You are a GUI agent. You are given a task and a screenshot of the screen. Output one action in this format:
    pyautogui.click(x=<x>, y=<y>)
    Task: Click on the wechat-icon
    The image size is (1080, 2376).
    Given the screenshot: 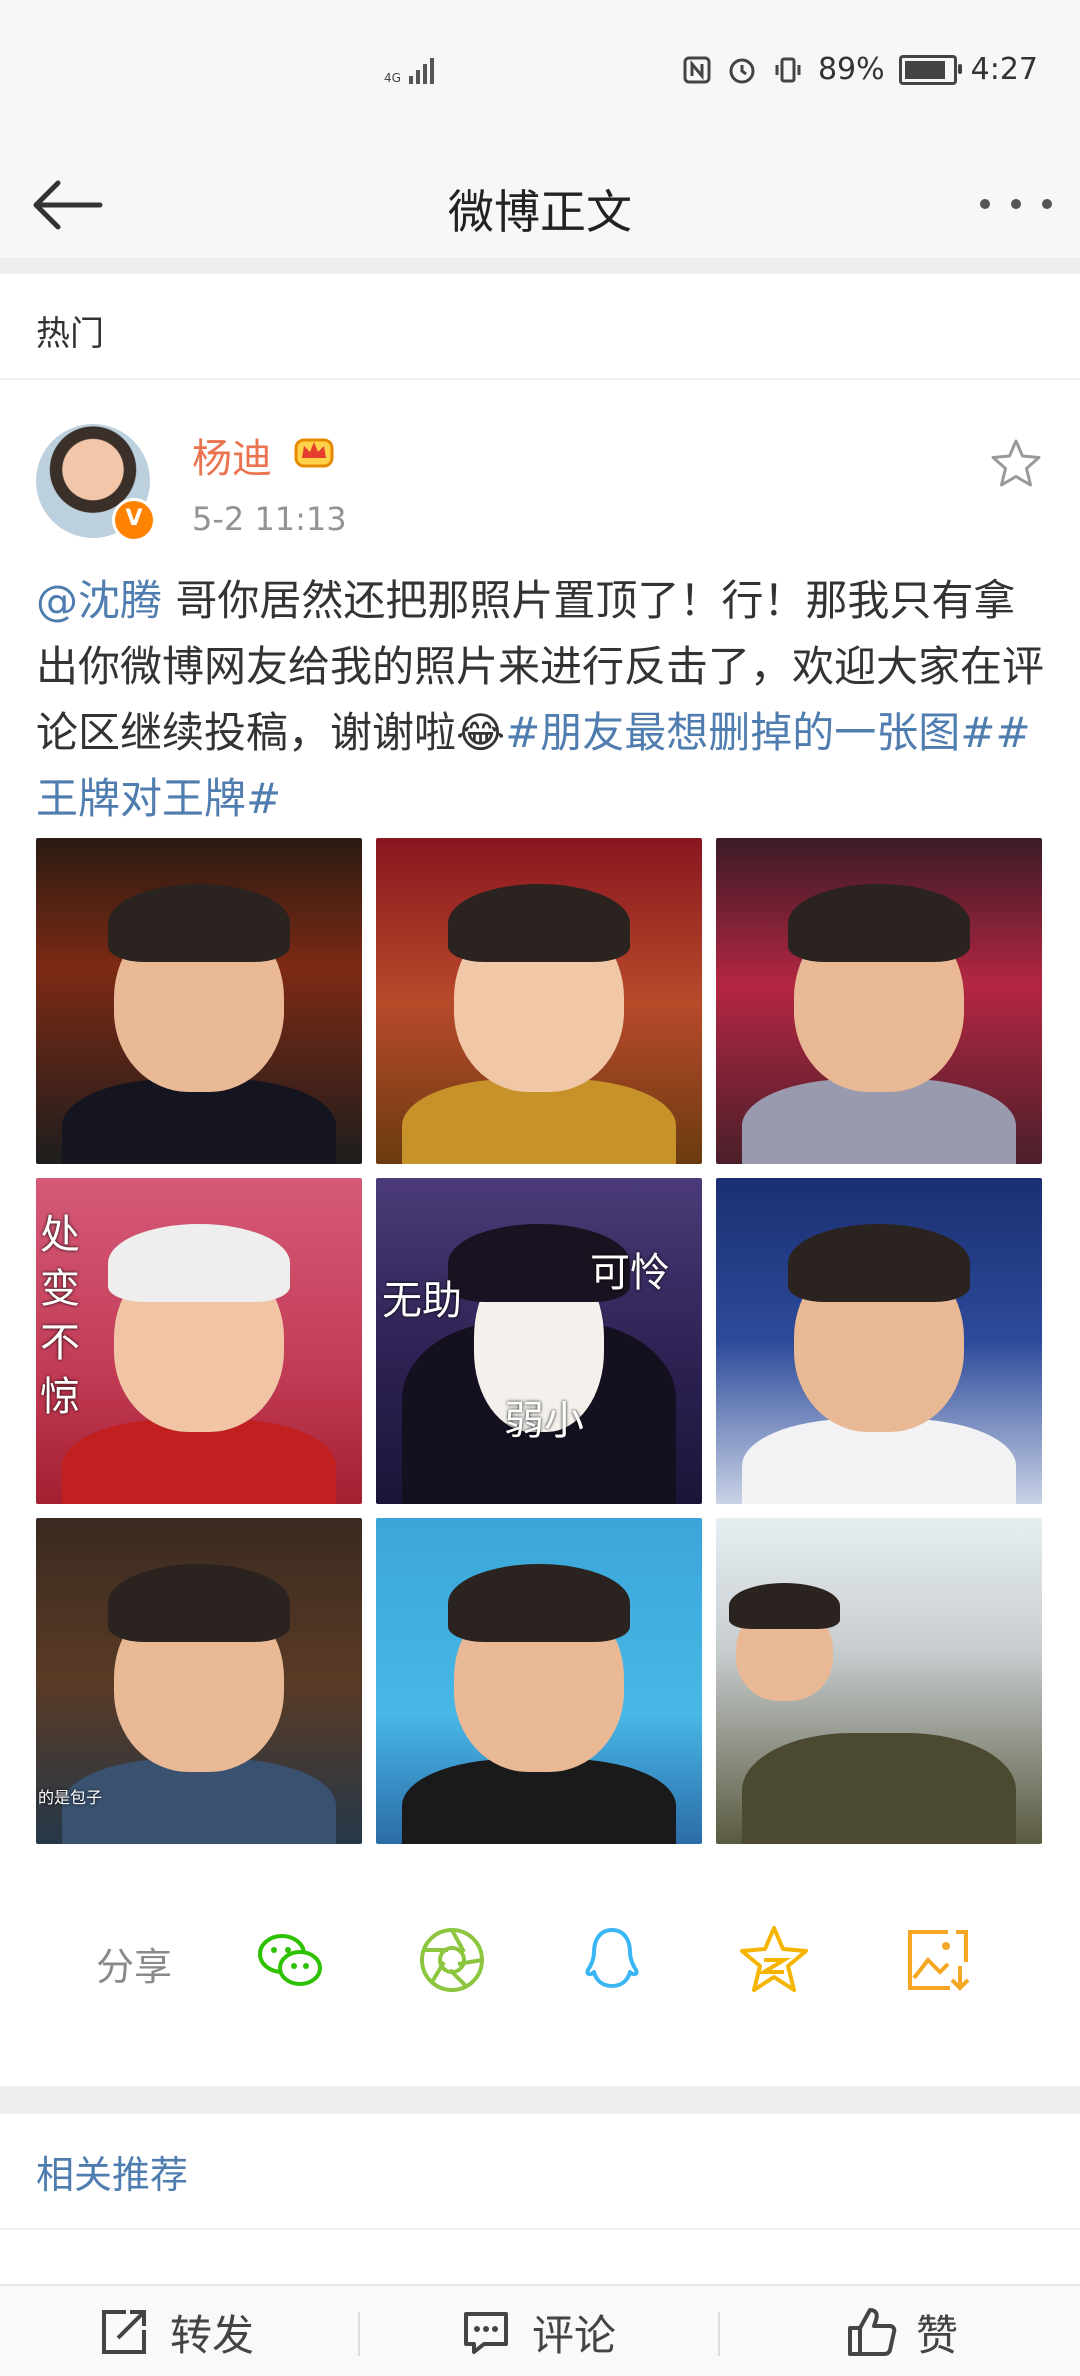 What is the action you would take?
    pyautogui.click(x=290, y=1960)
    